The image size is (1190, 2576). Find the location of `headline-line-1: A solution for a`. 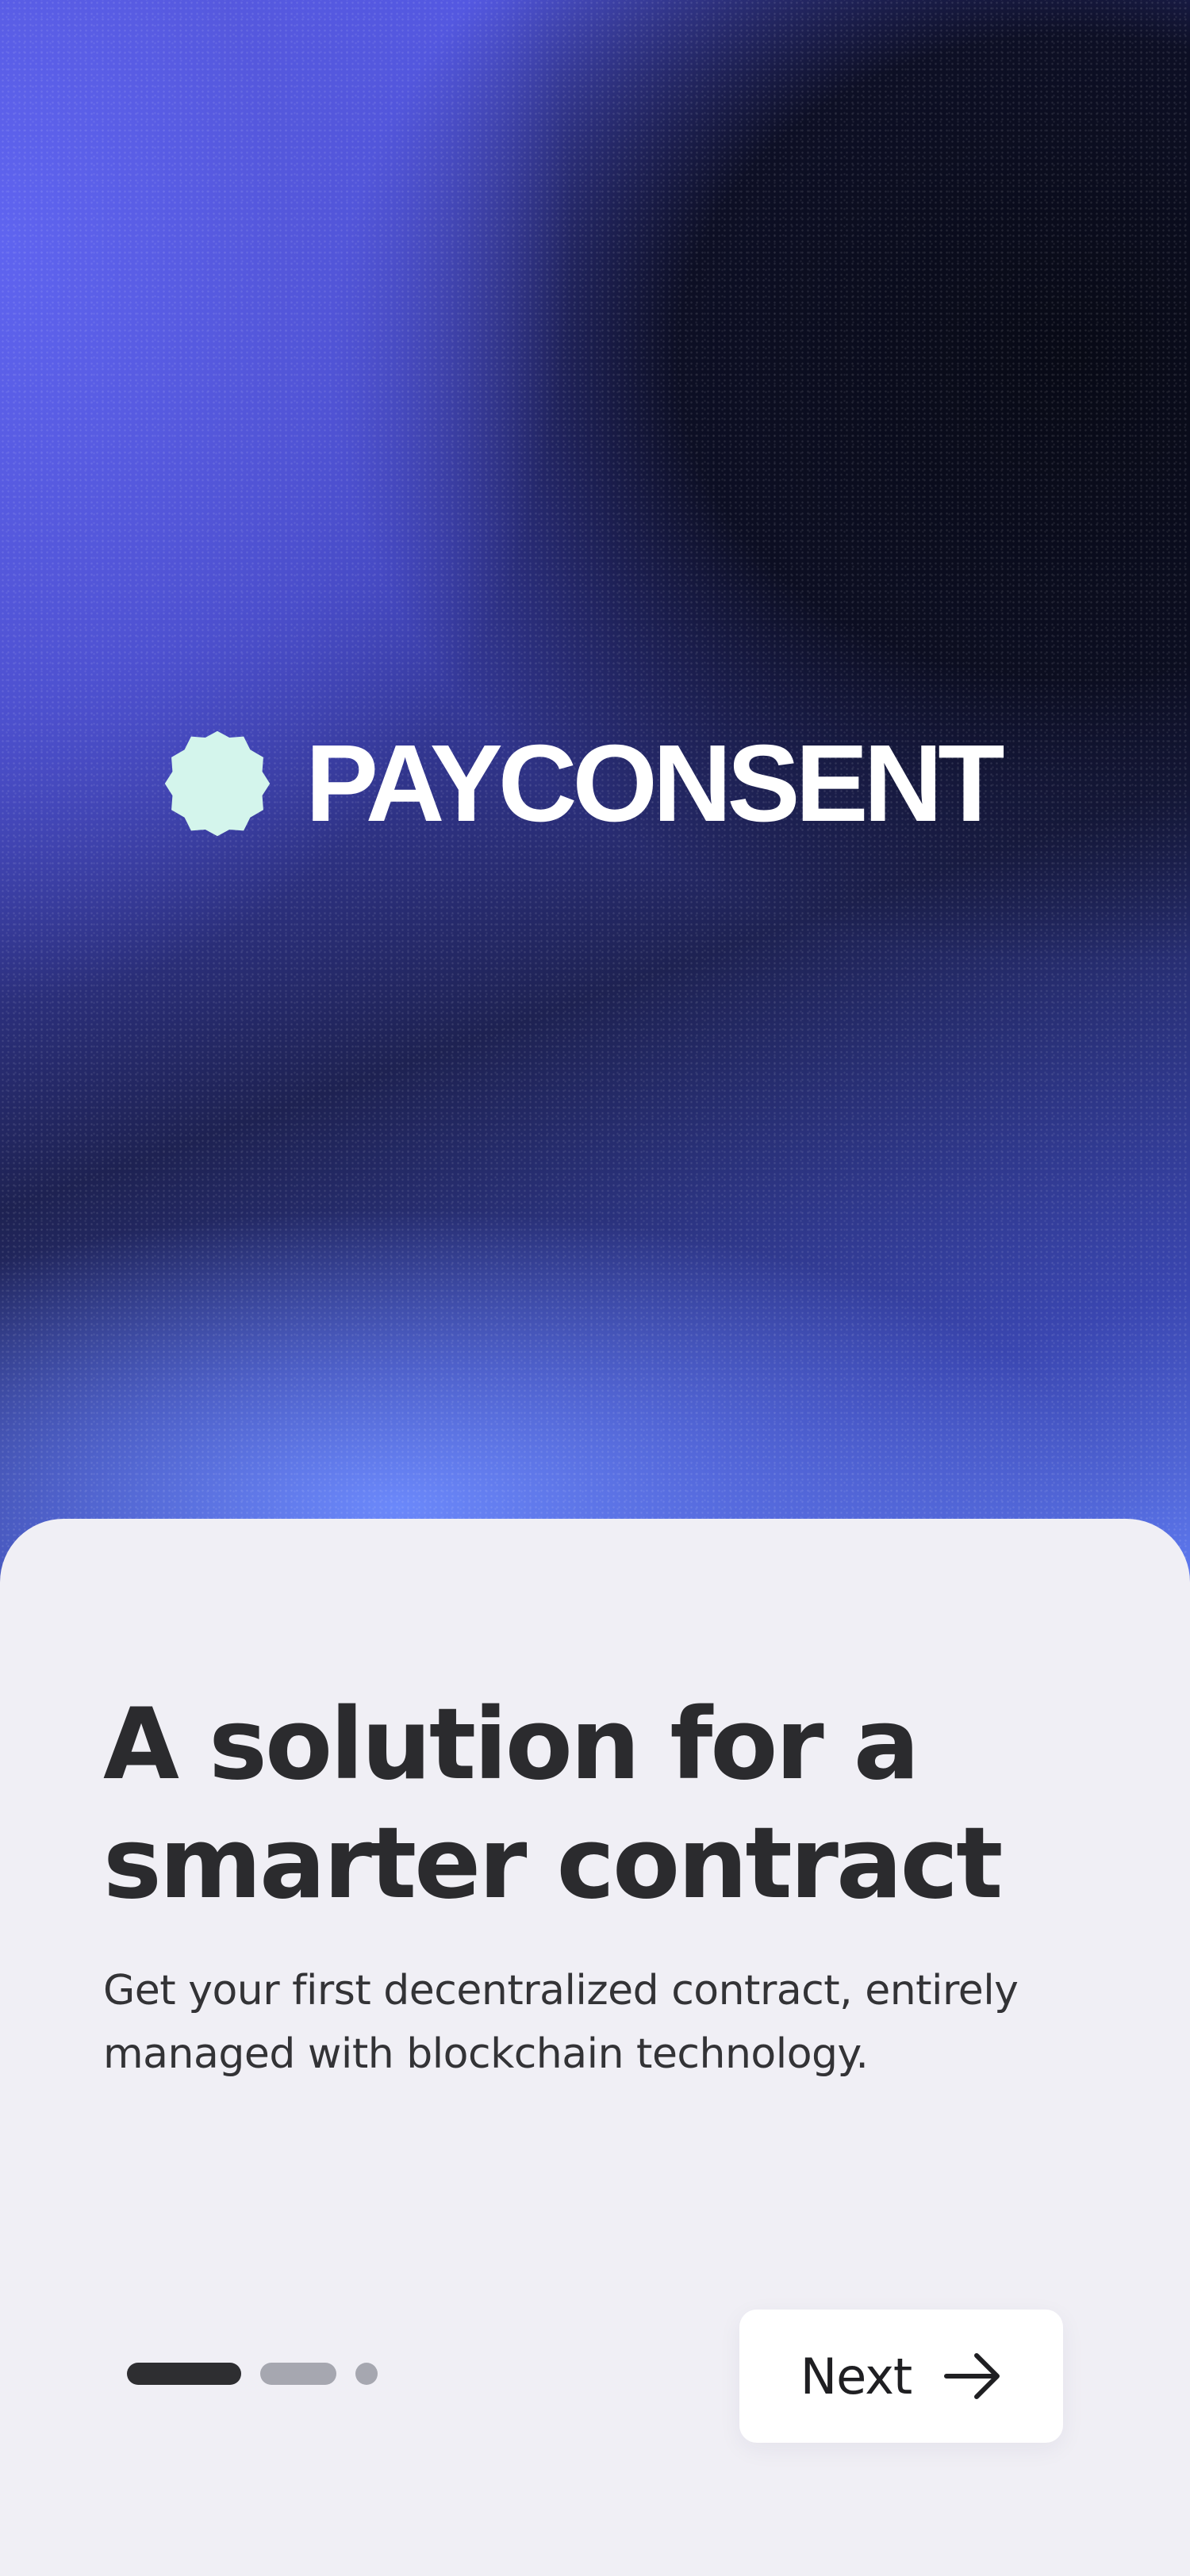

headline-line-1: A solution for a is located at coordinates (511, 1745).